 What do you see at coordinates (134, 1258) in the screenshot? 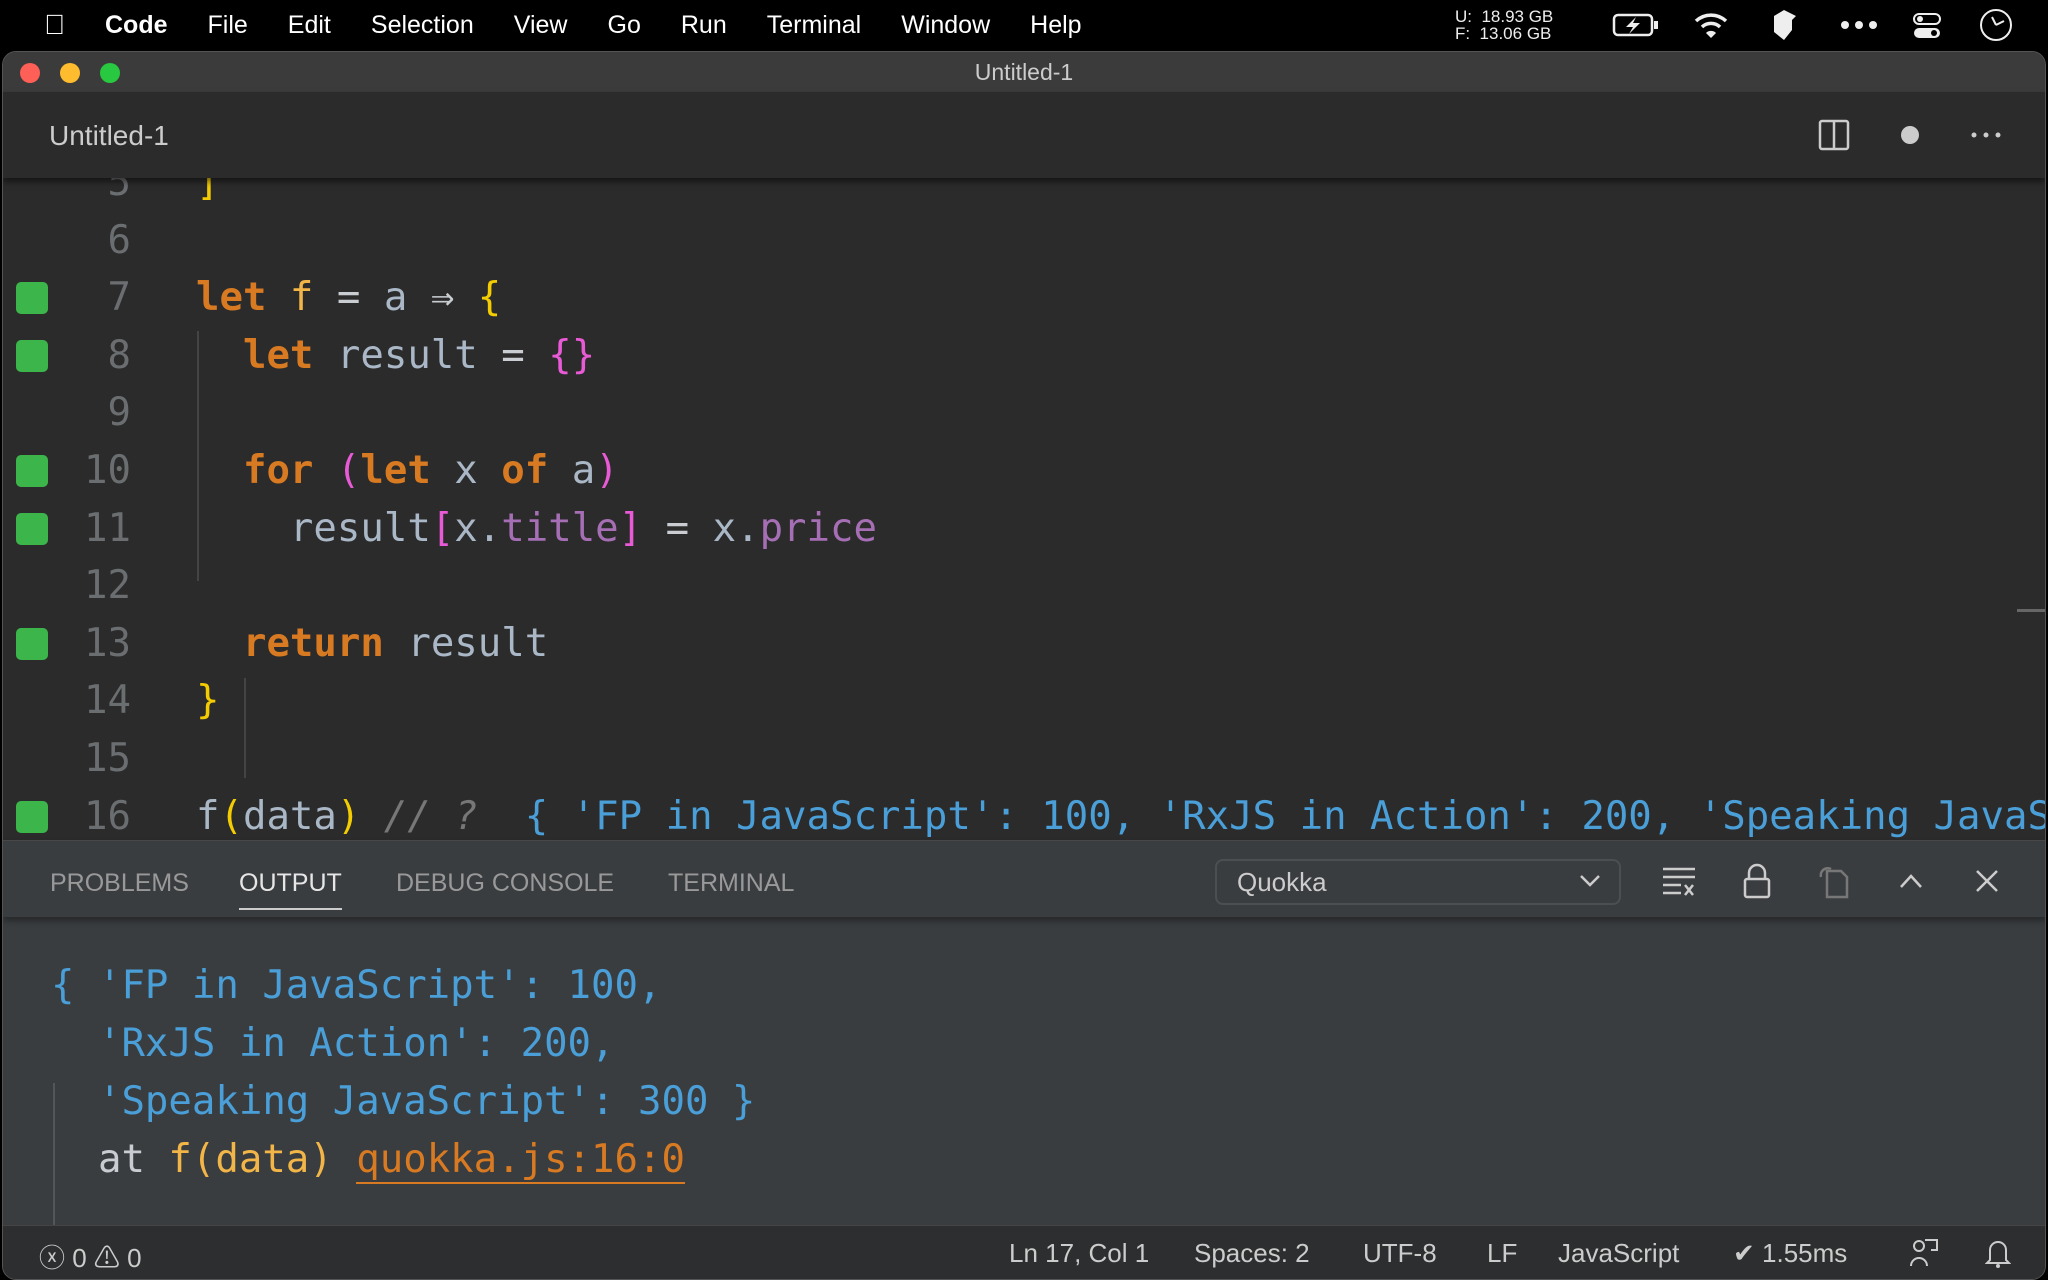
I see `warning-count: 0` at bounding box center [134, 1258].